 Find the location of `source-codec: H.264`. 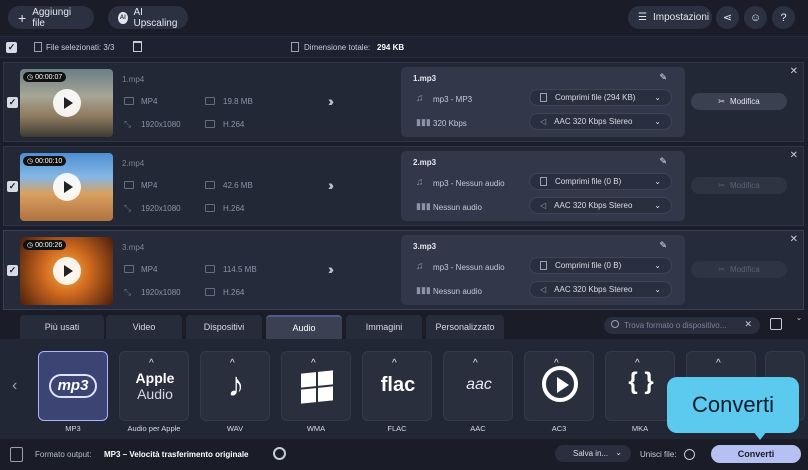

source-codec: H.264 is located at coordinates (234, 208).